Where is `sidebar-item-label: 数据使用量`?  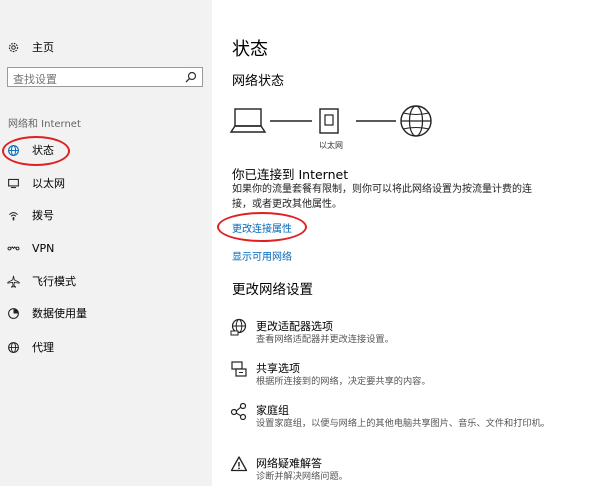
sidebar-item-label: 数据使用量 is located at coordinates (59, 313).